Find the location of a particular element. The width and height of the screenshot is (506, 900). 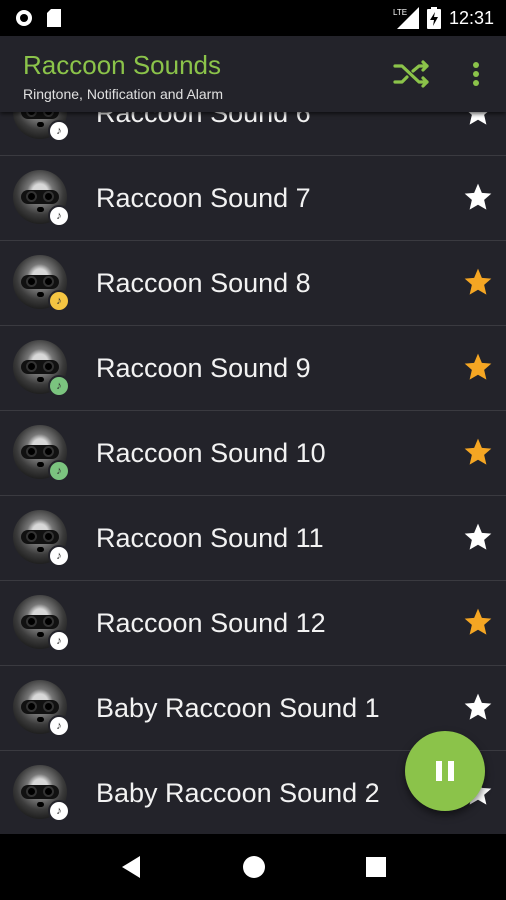

sound-label: Raccoon Sound 11 is located at coordinates (210, 538).